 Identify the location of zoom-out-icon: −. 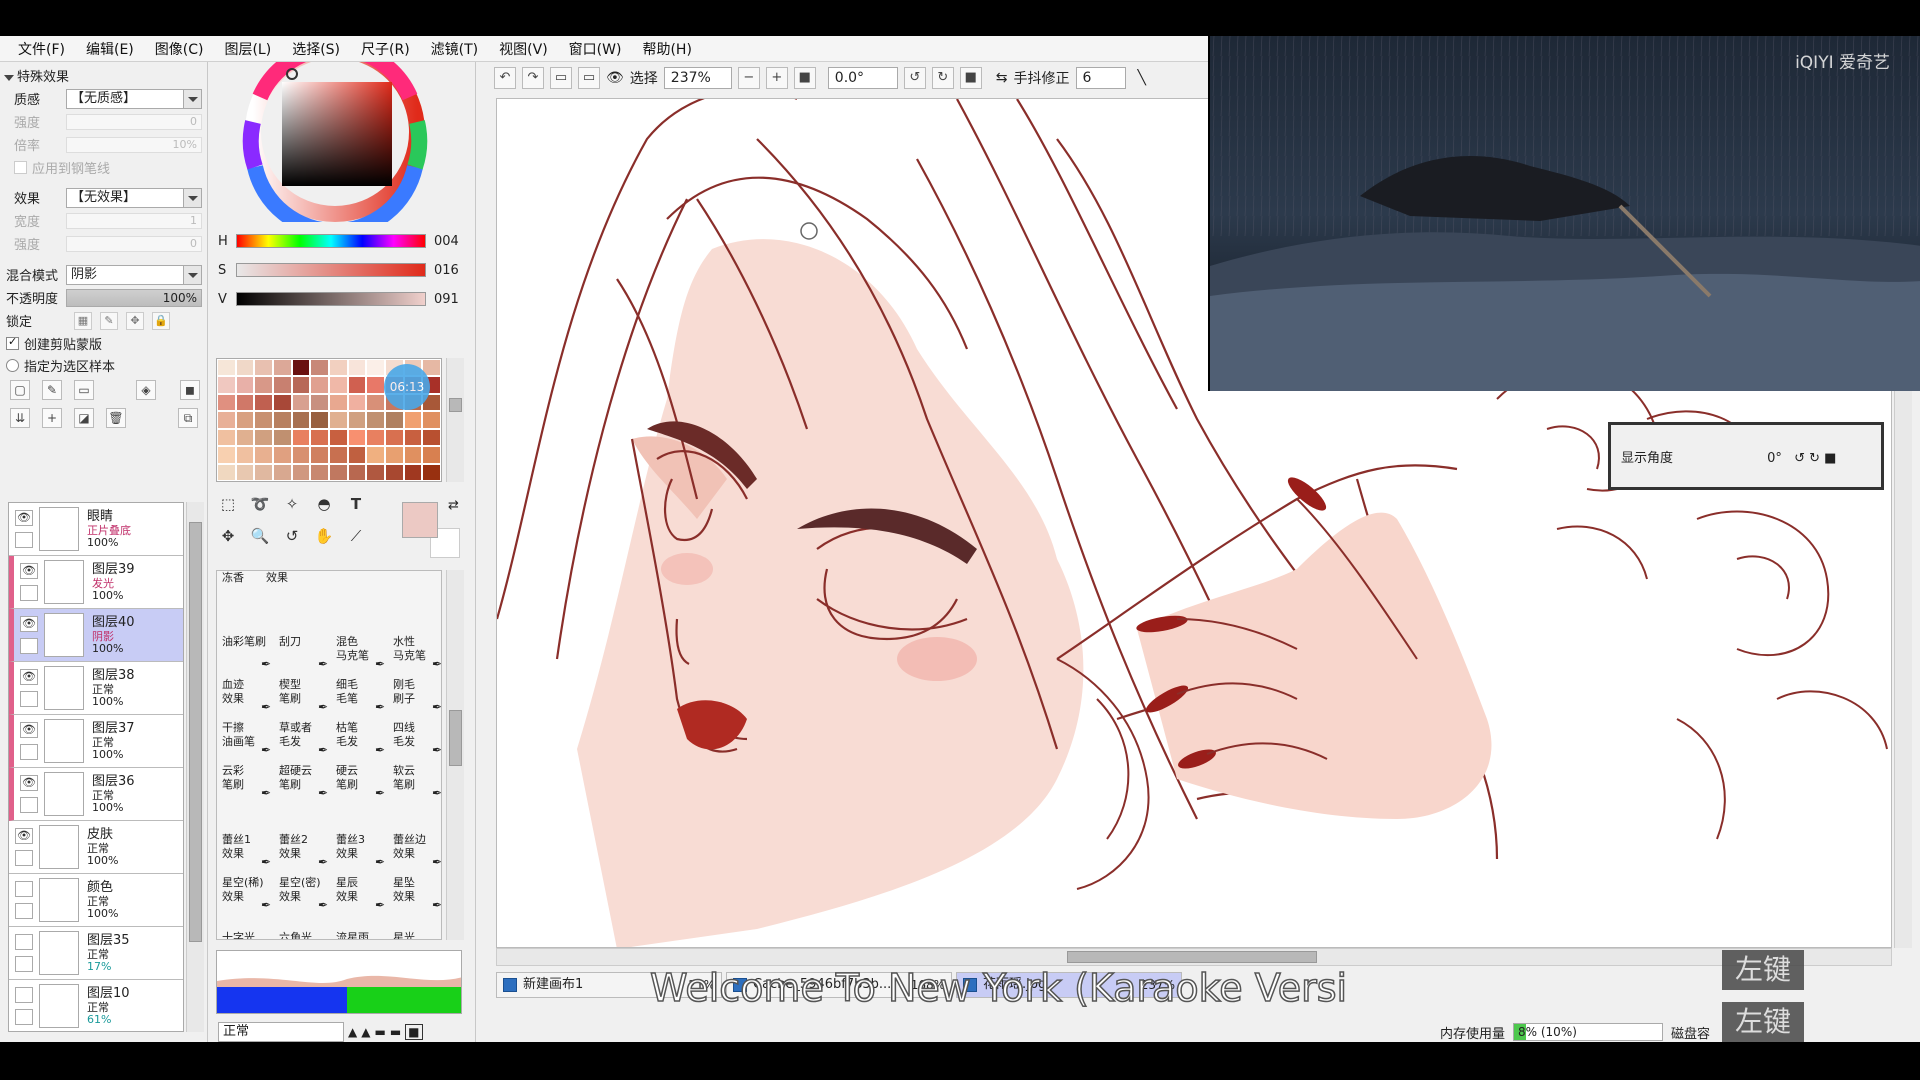
(748, 78).